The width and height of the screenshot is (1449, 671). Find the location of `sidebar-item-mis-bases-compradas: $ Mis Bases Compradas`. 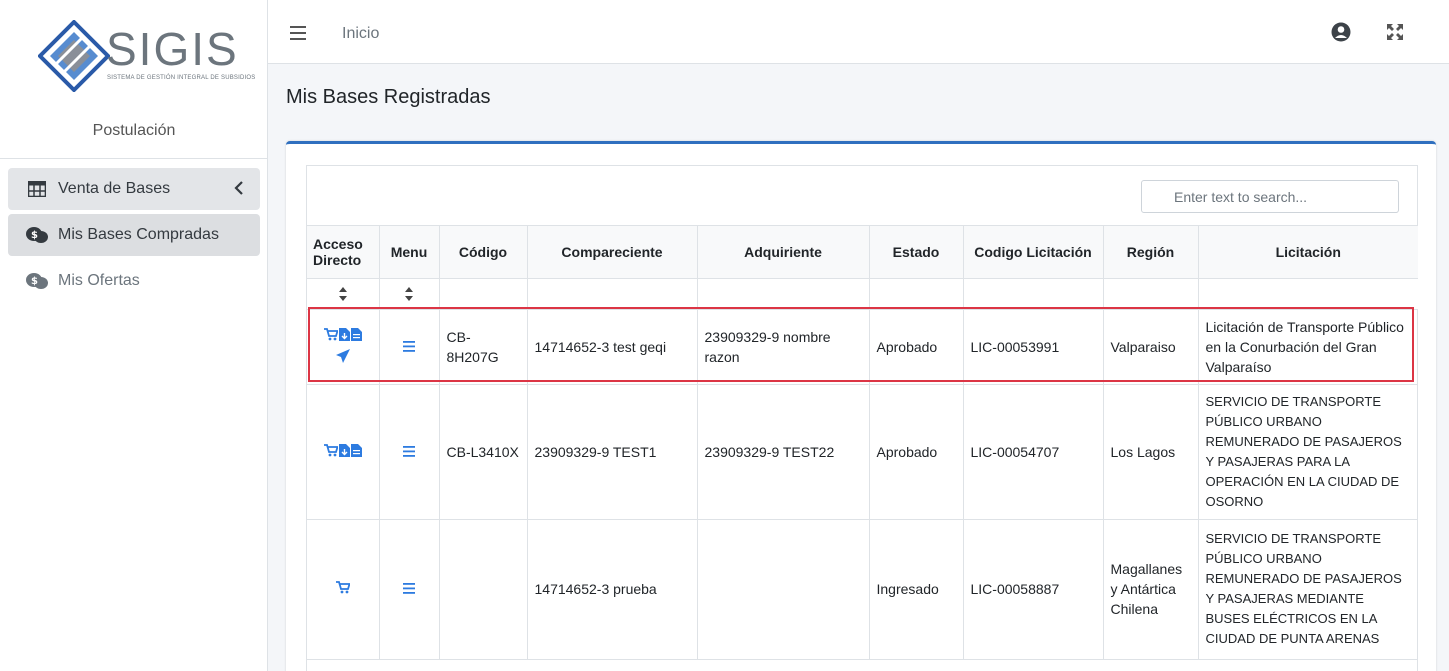

sidebar-item-mis-bases-compradas: $ Mis Bases Compradas is located at coordinates (134, 235).